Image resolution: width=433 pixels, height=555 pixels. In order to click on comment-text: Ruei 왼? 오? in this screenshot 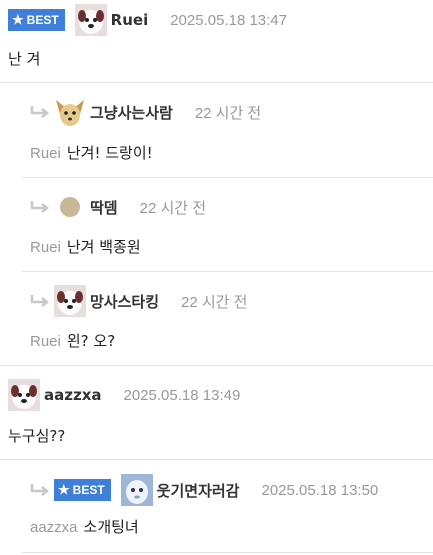, I will do `click(72, 340)`.